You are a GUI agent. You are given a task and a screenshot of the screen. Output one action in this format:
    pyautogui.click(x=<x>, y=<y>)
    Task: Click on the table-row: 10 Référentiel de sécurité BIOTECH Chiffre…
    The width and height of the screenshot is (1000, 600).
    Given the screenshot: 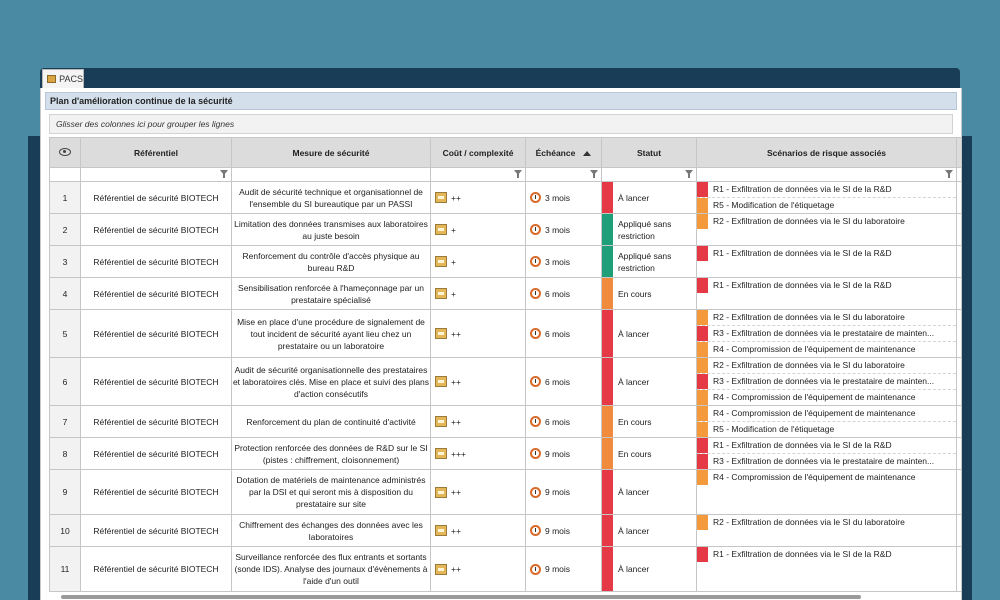 What is the action you would take?
    pyautogui.click(x=505, y=530)
    